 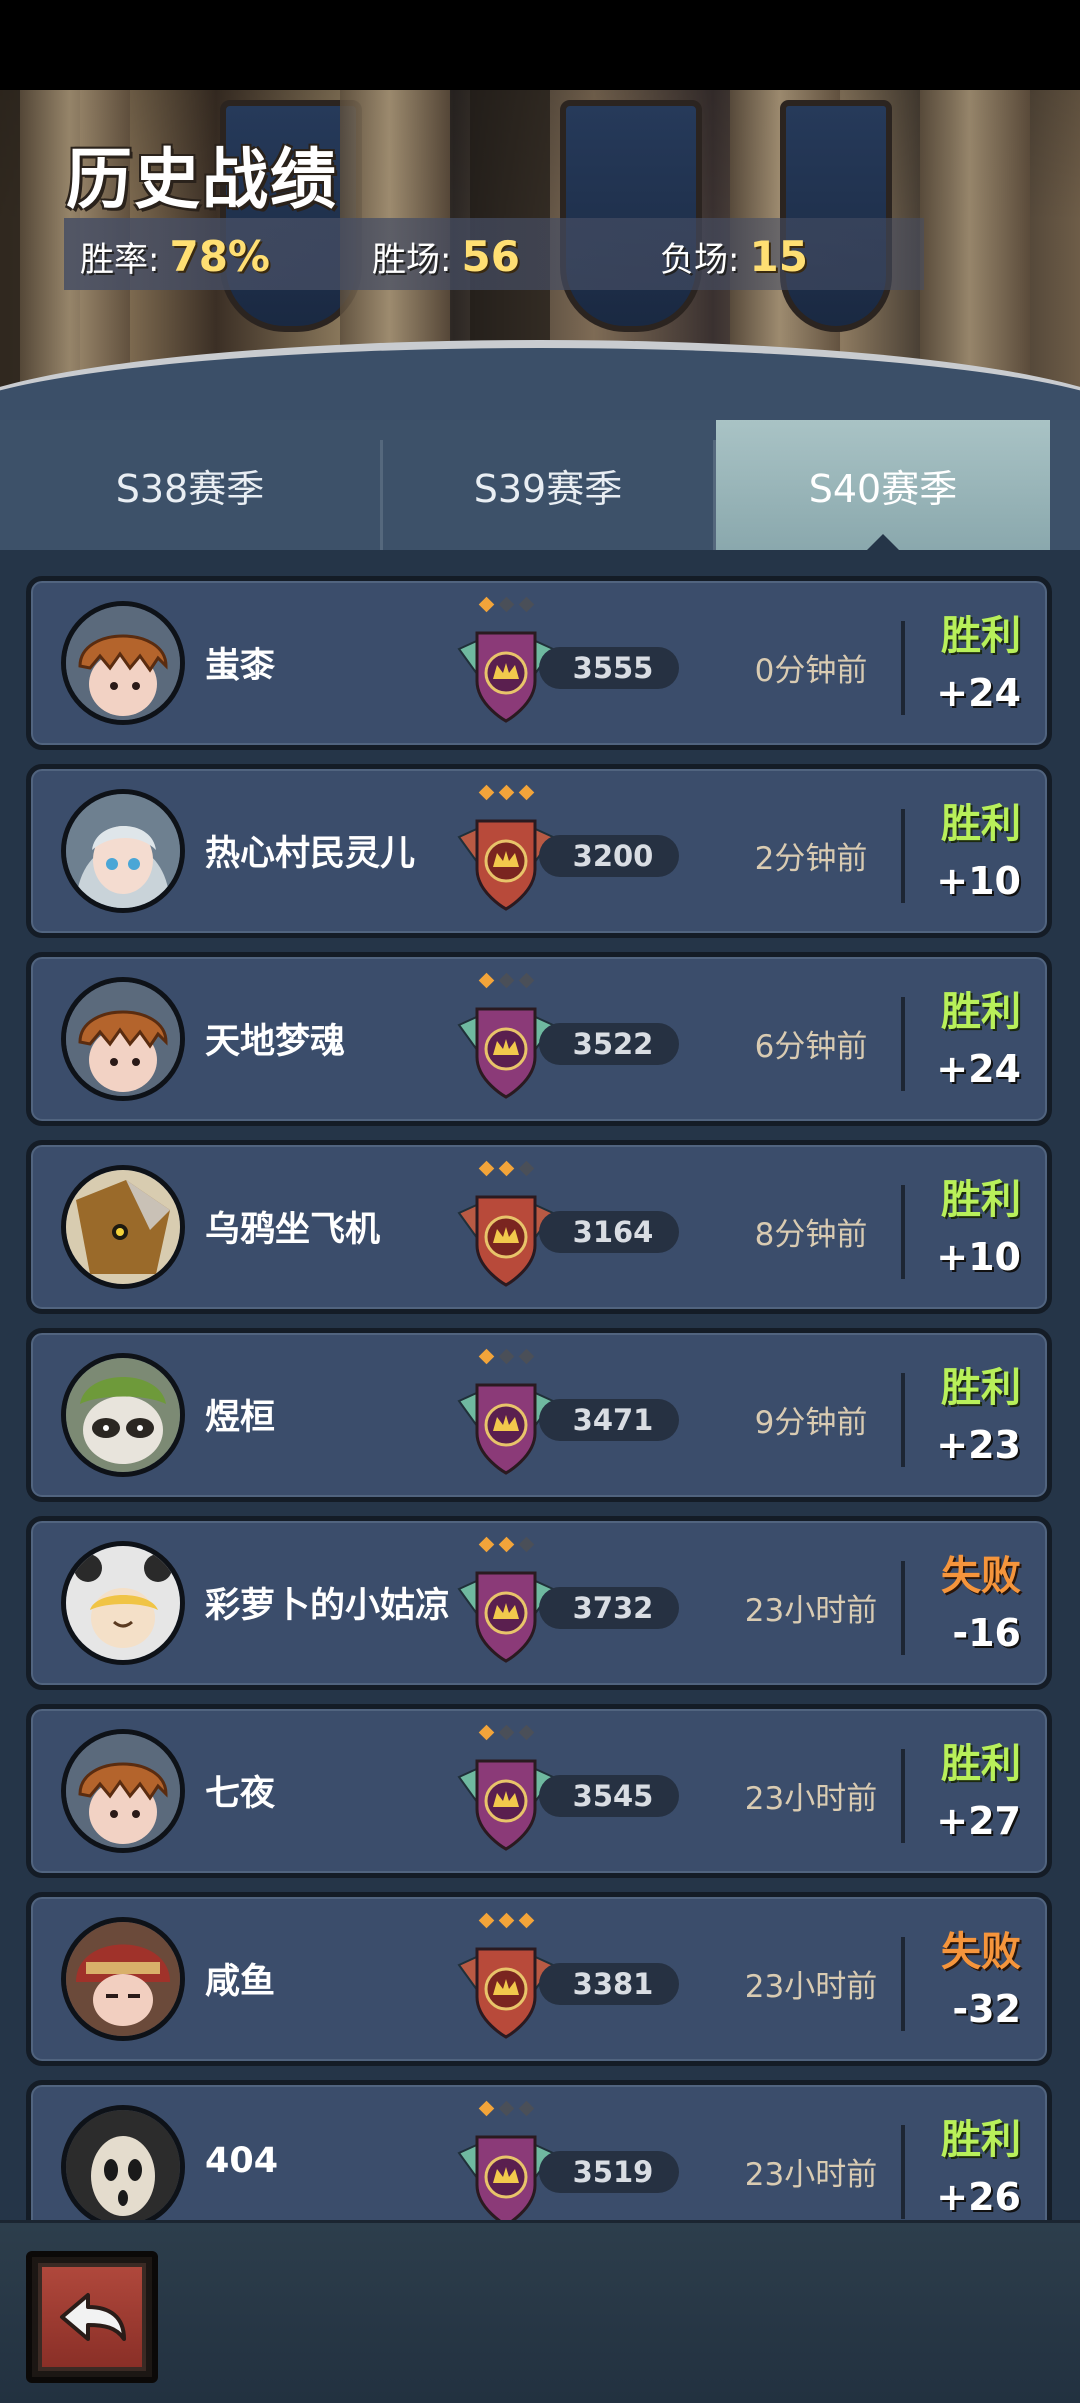 I want to click on losses-value: 15, so click(x=778, y=256).